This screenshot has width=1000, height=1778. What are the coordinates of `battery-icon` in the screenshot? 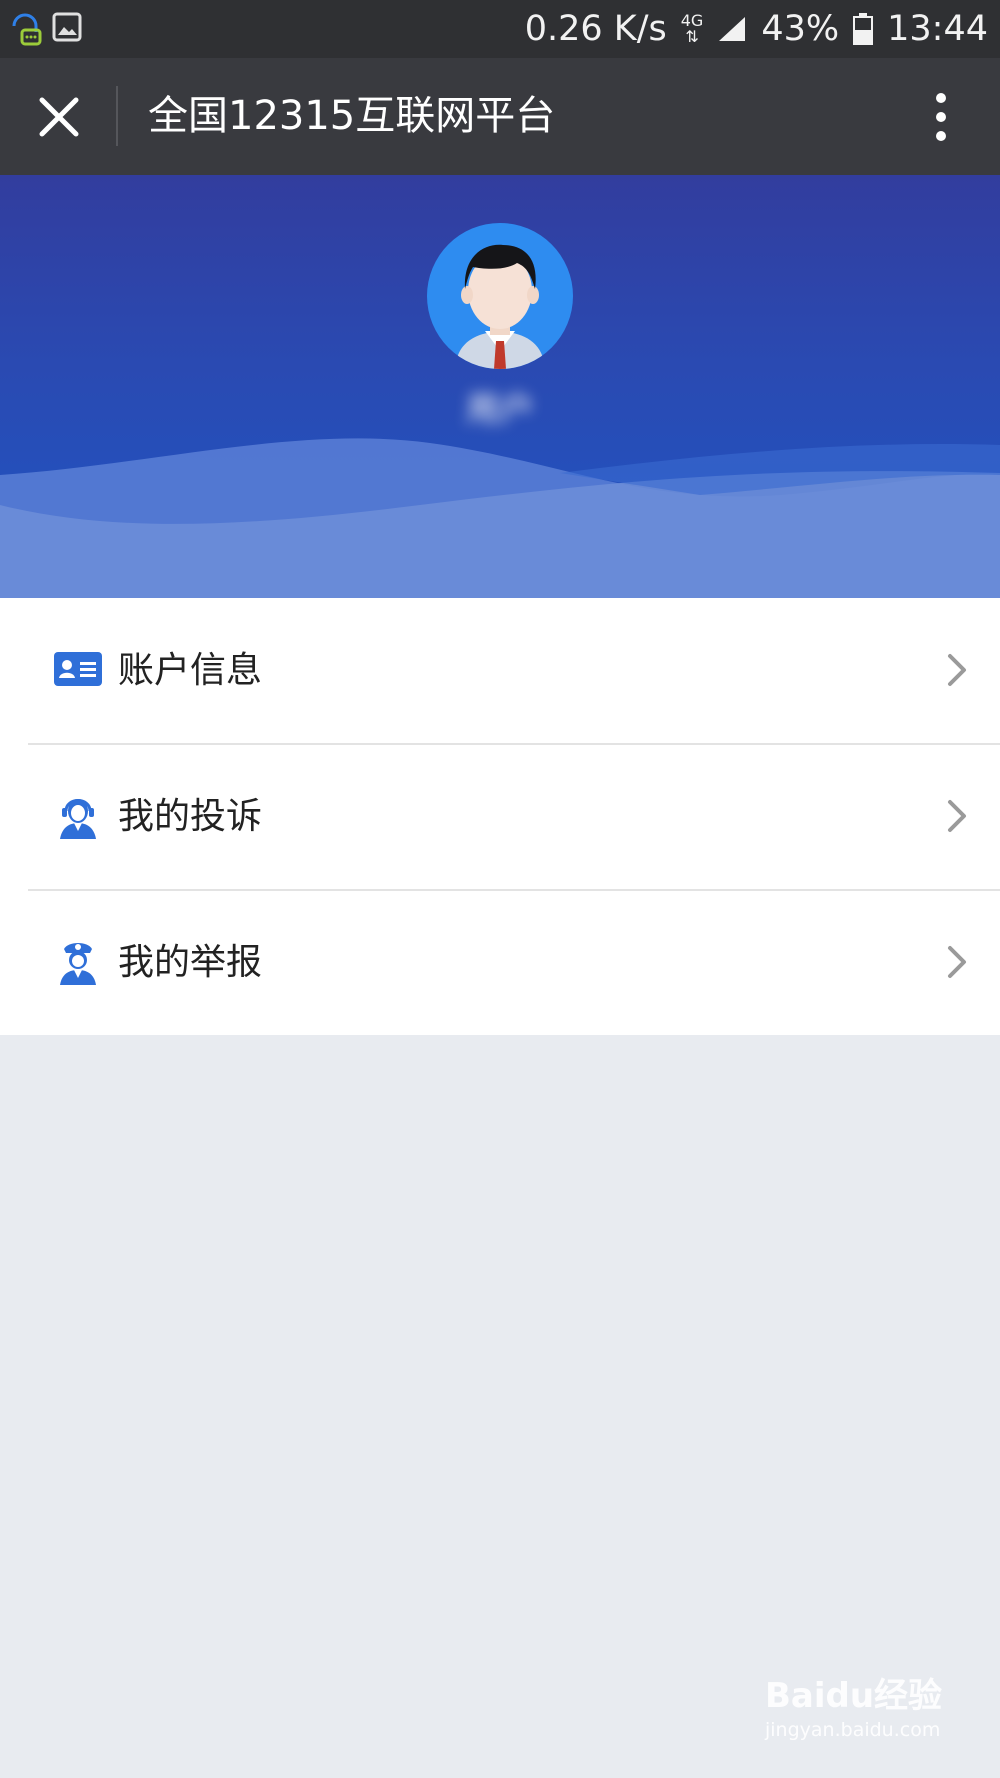 It's located at (863, 29).